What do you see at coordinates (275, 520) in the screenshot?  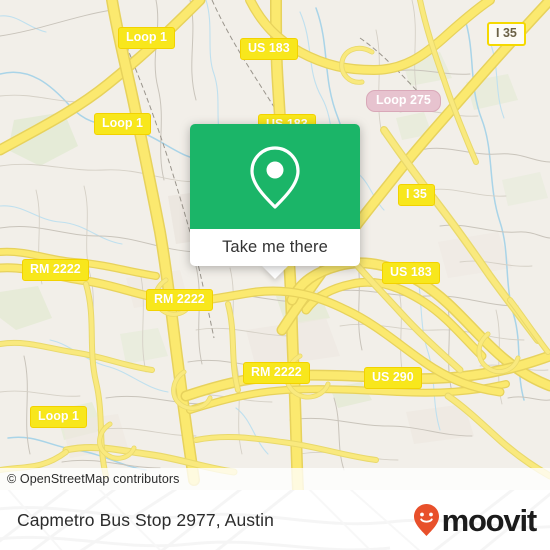 I see `footer-bar: Capmetro Bus Stop 2977, Austin moovit` at bounding box center [275, 520].